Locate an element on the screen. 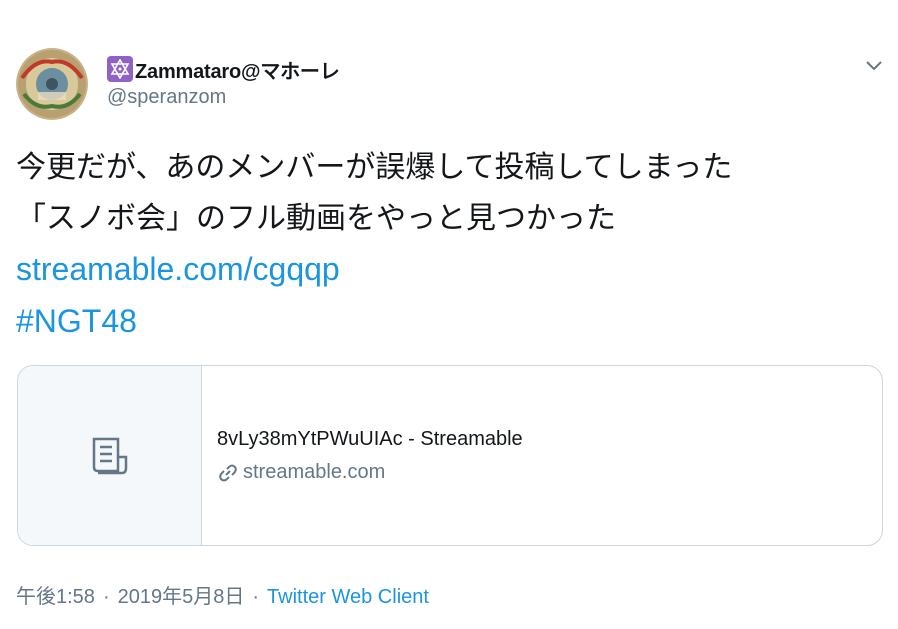  card-title: 8vLy38mYtPWuUIAc - Streamable is located at coordinates (370, 439).